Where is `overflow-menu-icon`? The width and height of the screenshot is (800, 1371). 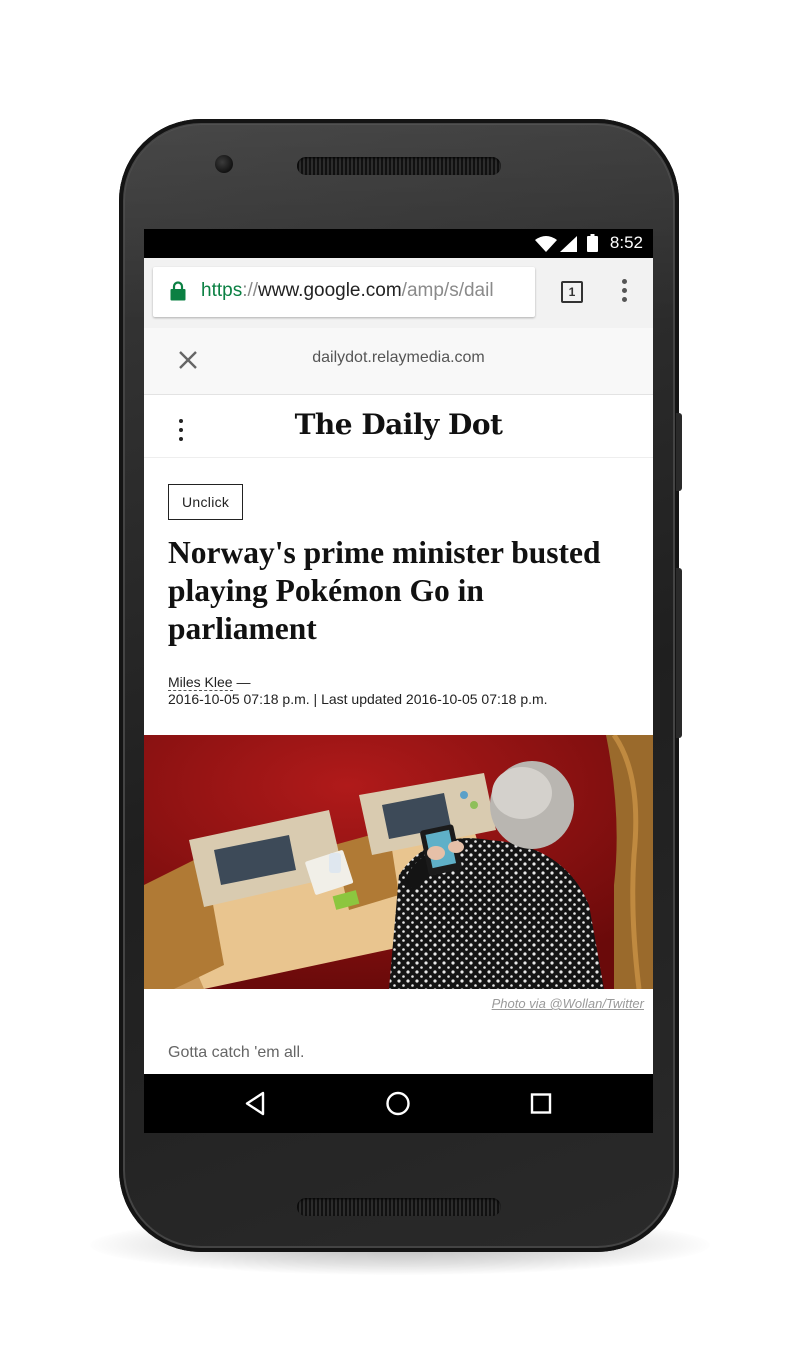 overflow-menu-icon is located at coordinates (624, 292).